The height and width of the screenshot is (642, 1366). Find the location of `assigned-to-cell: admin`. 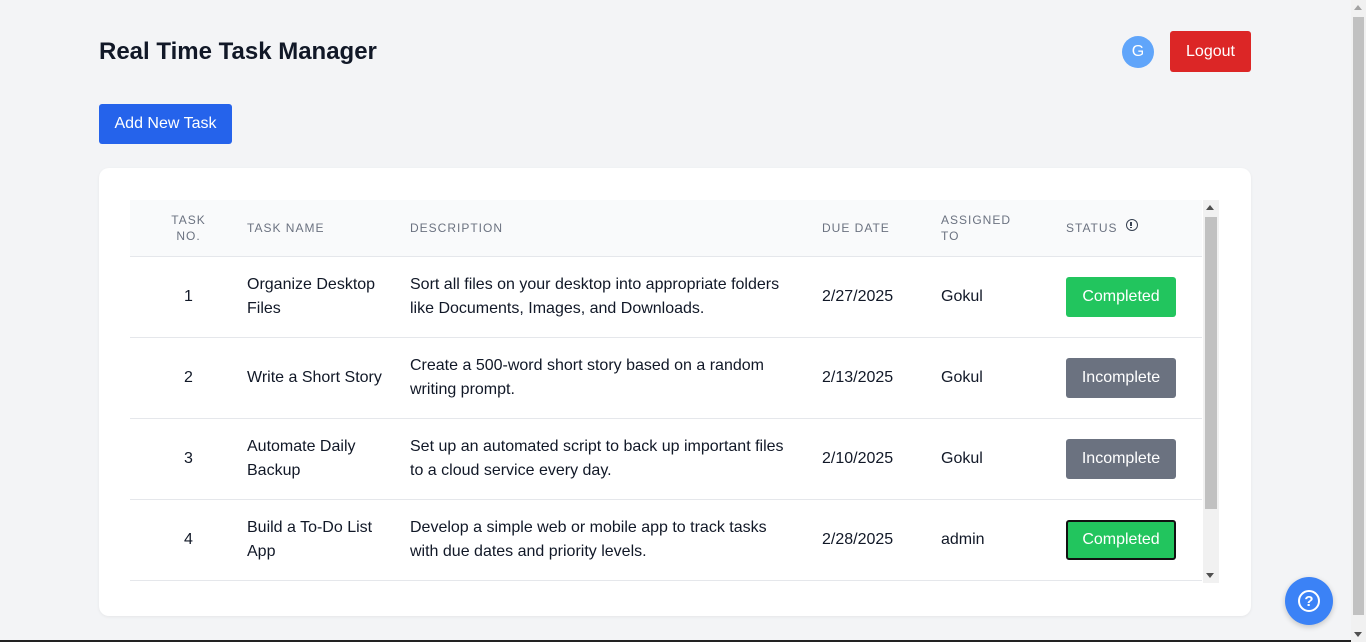

assigned-to-cell: admin is located at coordinates (963, 539).